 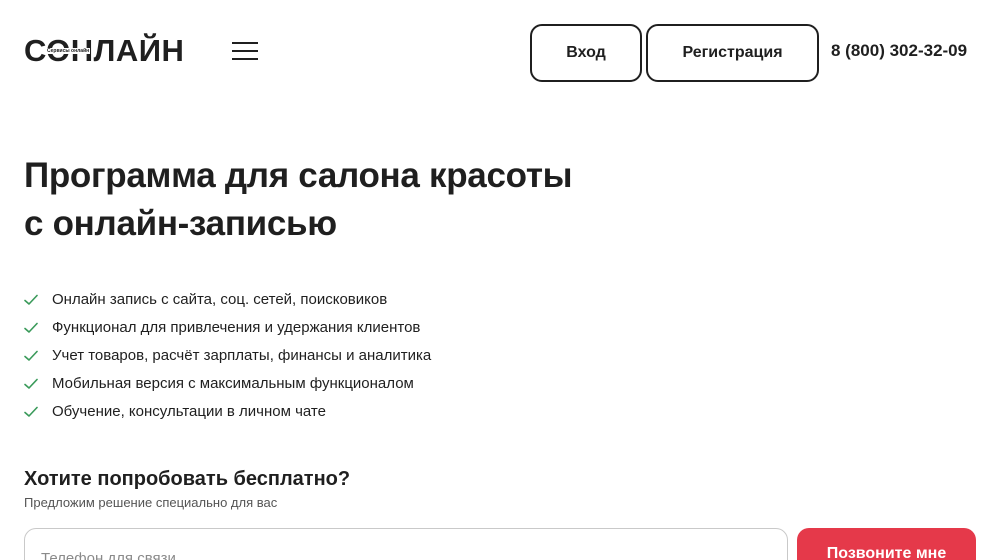 What do you see at coordinates (68, 51) in the screenshot?
I see `logo-tagline: Сервисы онлайн` at bounding box center [68, 51].